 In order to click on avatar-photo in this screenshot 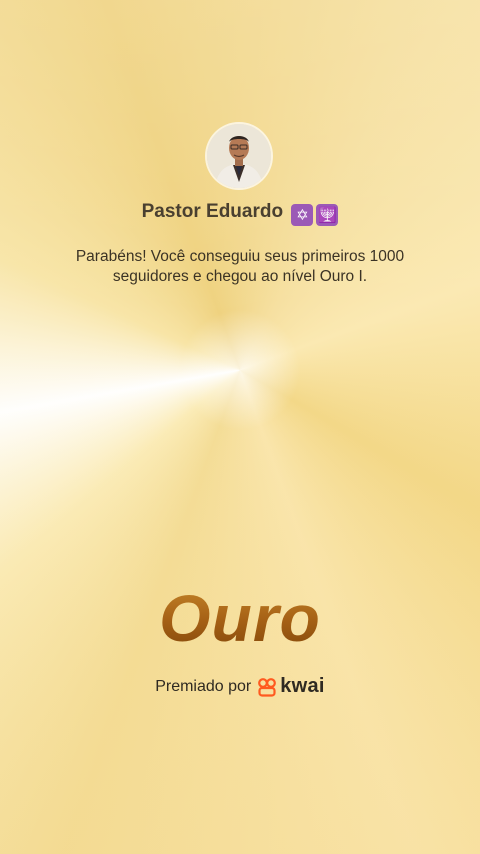, I will do `click(239, 156)`.